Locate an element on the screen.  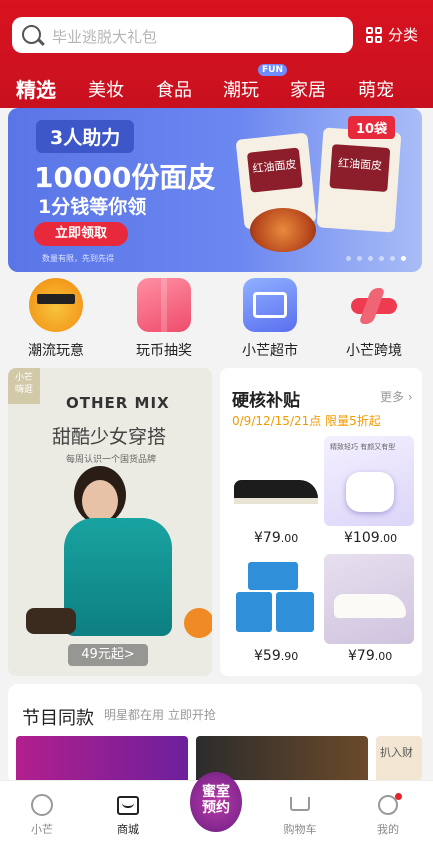
gift-box-icon is located at coordinates (164, 305).